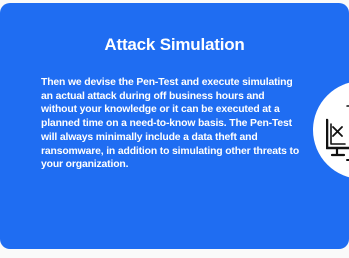 Image resolution: width=349 pixels, height=258 pixels. What do you see at coordinates (337, 133) in the screenshot?
I see `computer-attack-icon` at bounding box center [337, 133].